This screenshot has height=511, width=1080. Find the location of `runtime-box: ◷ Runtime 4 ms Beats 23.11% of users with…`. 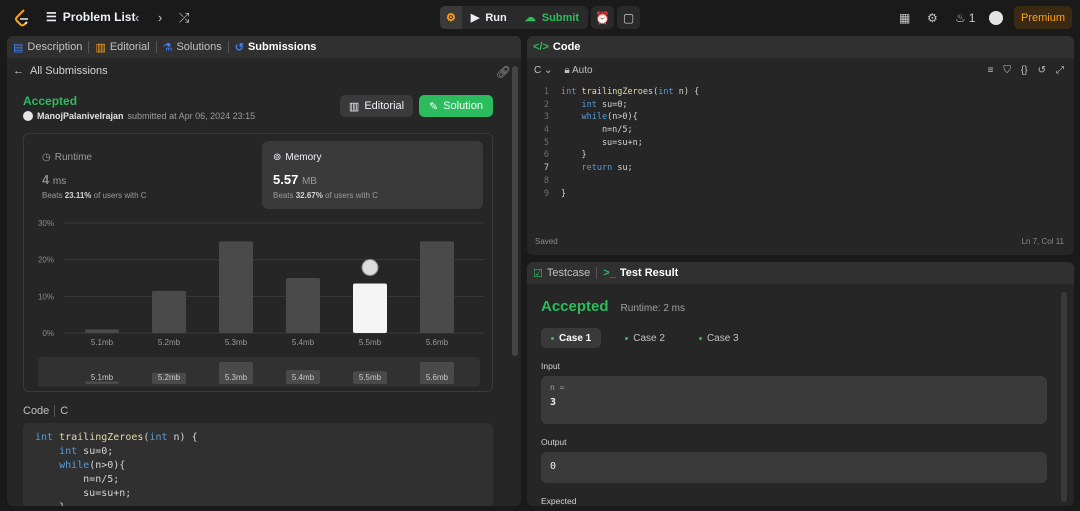

runtime-box: ◷ Runtime 4 ms Beats 23.11% of users with… is located at coordinates (94, 176).